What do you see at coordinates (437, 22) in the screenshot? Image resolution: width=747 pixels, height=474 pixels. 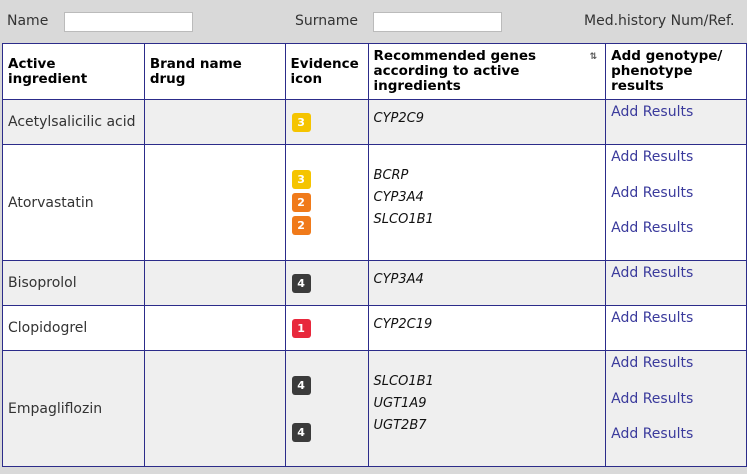 I see `surname-input` at bounding box center [437, 22].